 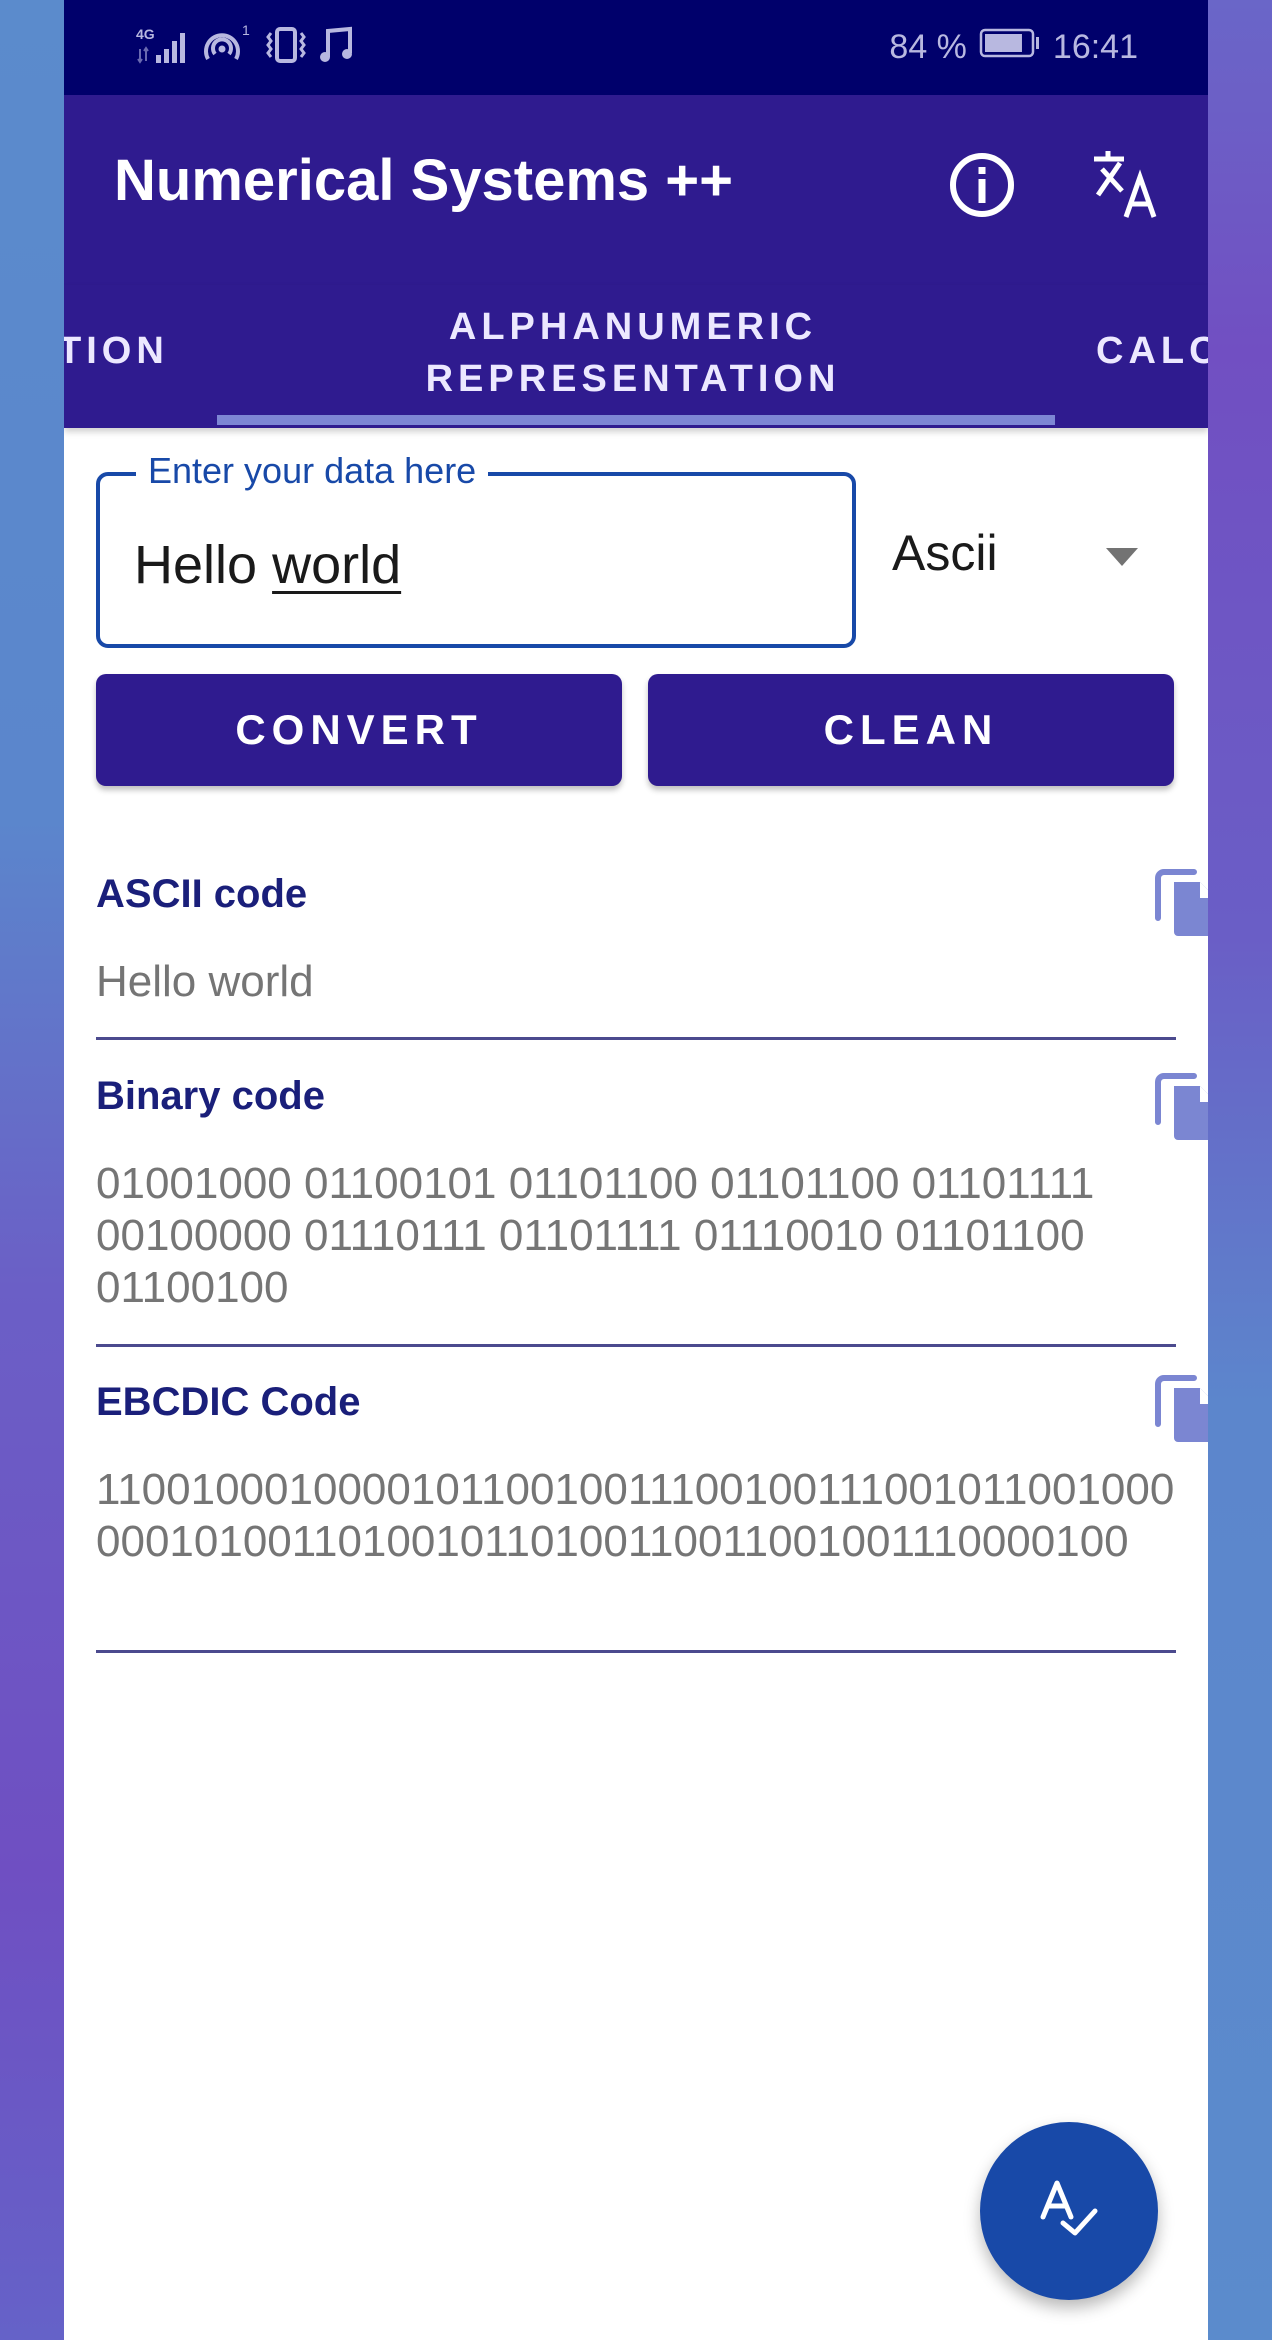 I want to click on music-note-icon, so click(x=336, y=47).